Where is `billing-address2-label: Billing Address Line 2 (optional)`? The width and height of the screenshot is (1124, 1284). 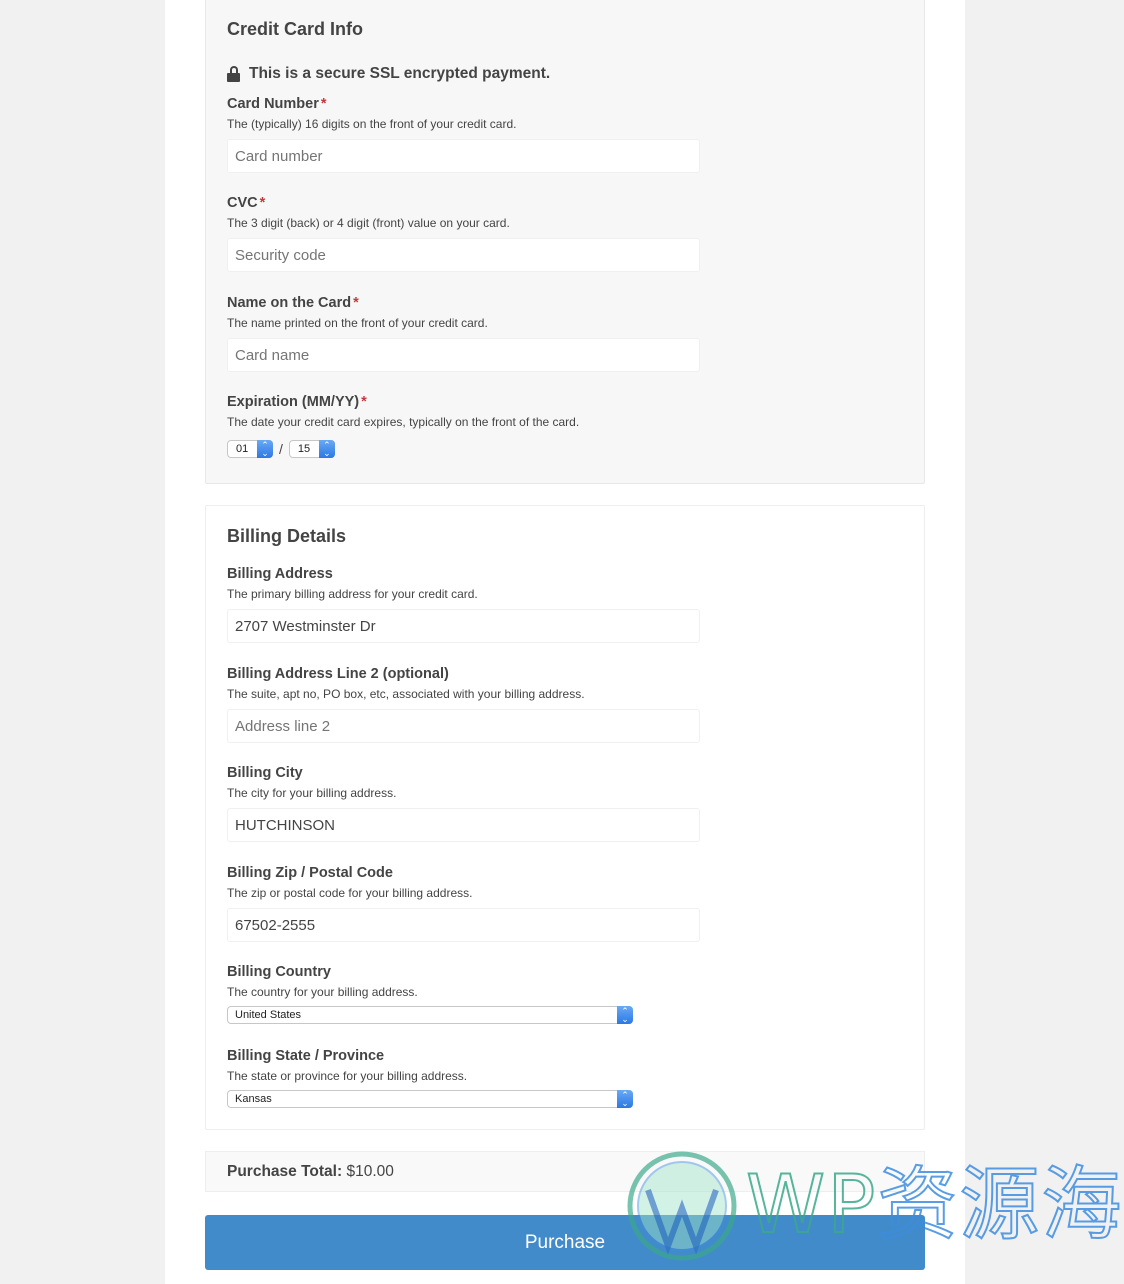
billing-address2-label: Billing Address Line 2 (optional) is located at coordinates (338, 674).